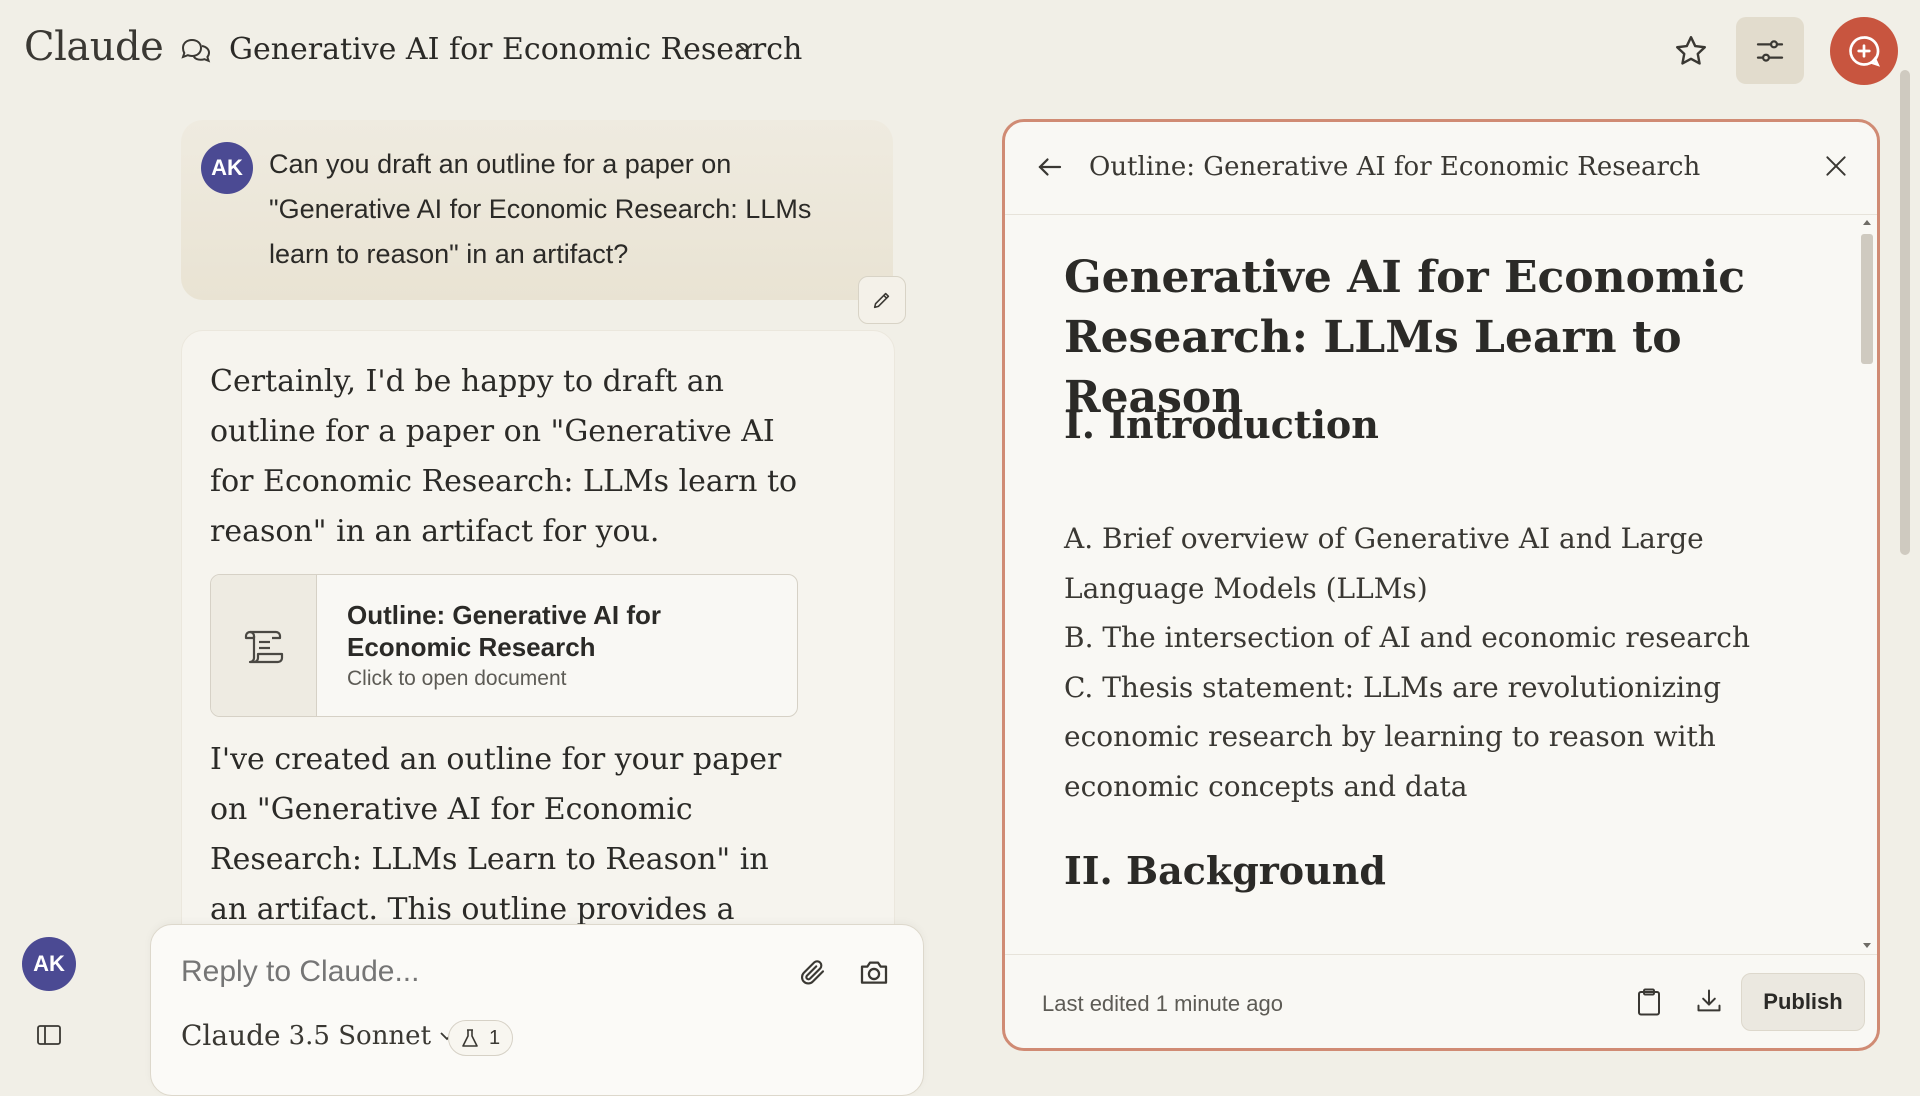  I want to click on edit-message-button, so click(882, 300).